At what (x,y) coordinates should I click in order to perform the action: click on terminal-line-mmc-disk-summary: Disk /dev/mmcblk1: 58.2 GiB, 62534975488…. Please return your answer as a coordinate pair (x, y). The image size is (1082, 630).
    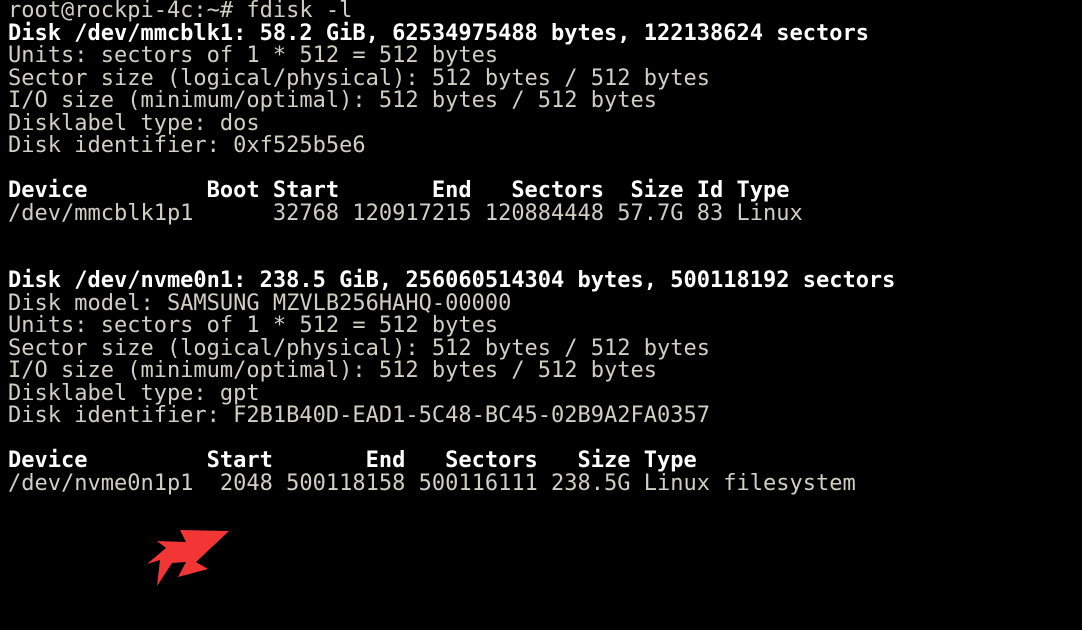
    Looking at the image, I should click on (438, 33).